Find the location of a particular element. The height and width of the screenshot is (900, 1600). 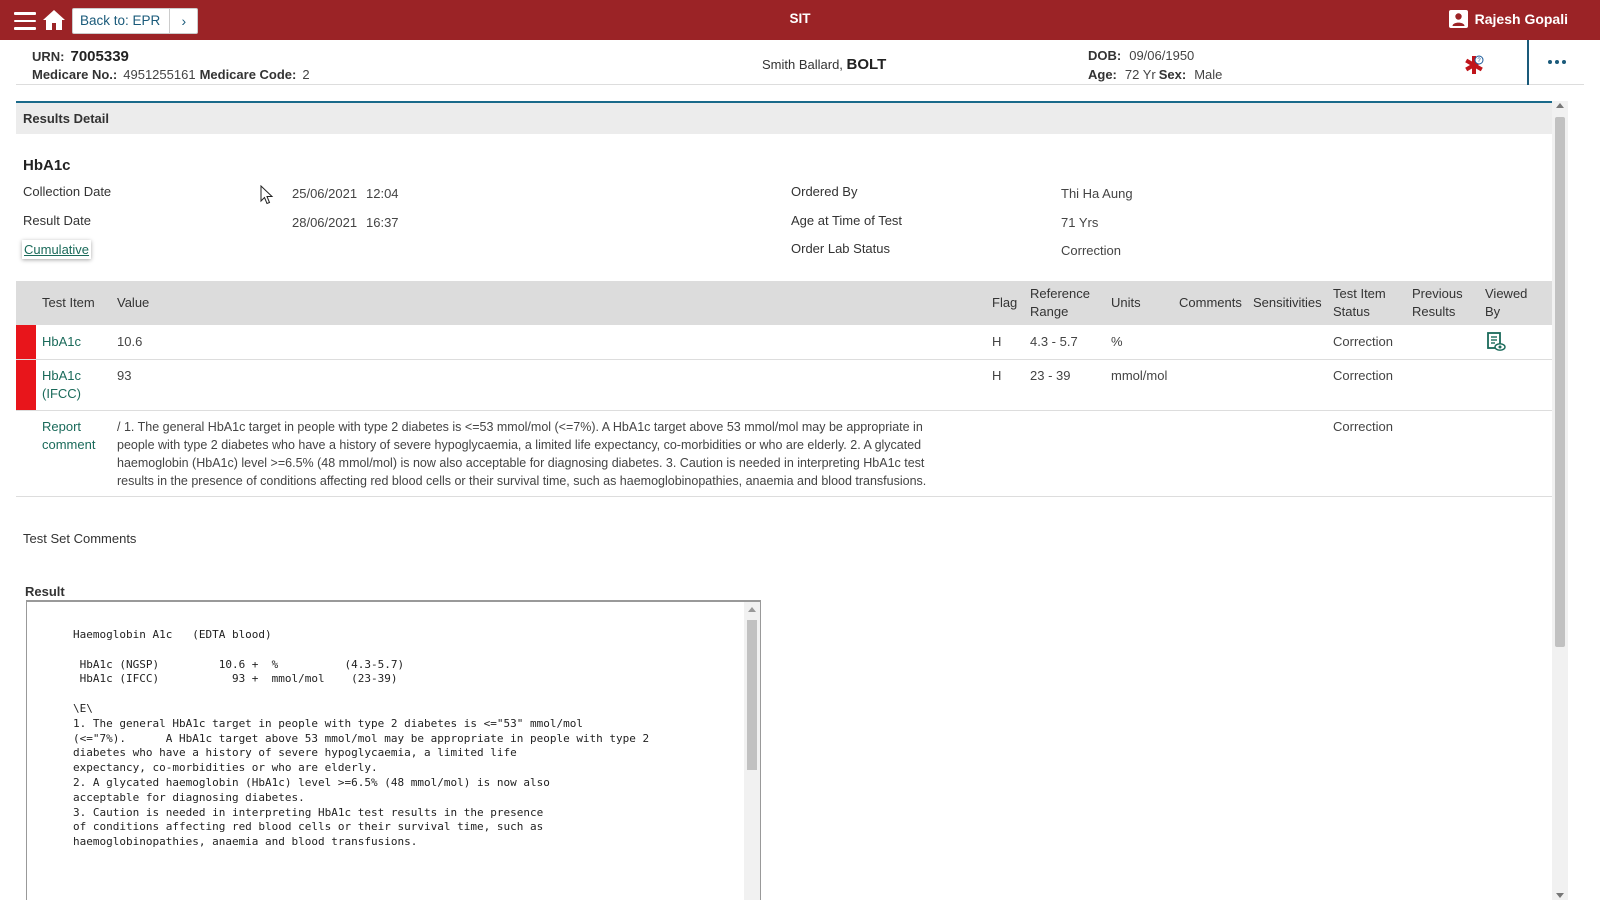

age-at-test-value: 71 Yrs is located at coordinates (1080, 222).